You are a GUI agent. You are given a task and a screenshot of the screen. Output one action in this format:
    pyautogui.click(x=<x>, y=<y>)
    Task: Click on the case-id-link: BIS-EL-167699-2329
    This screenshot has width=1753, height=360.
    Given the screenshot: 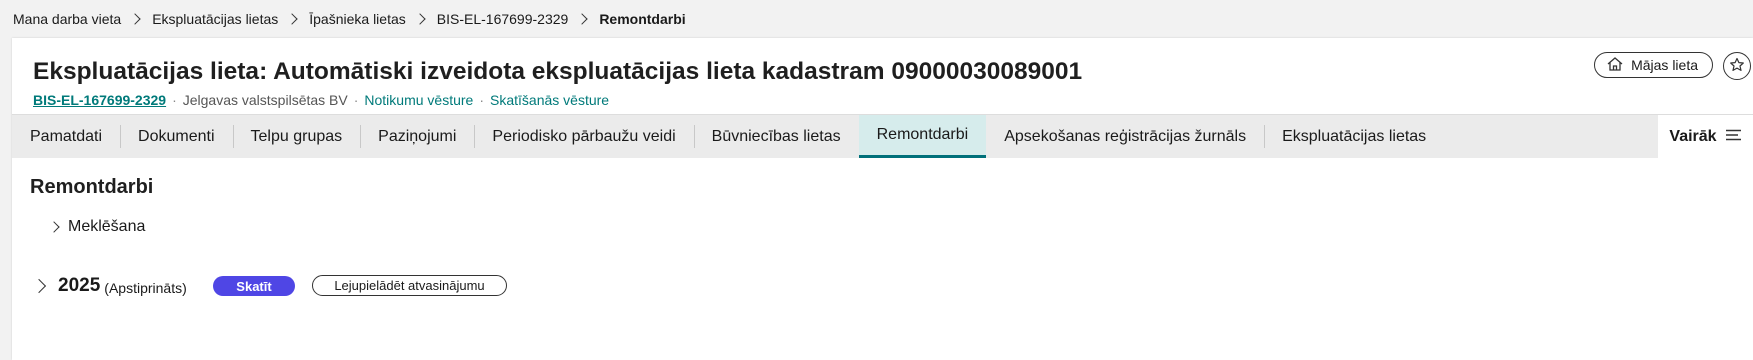 What is the action you would take?
    pyautogui.click(x=99, y=100)
    